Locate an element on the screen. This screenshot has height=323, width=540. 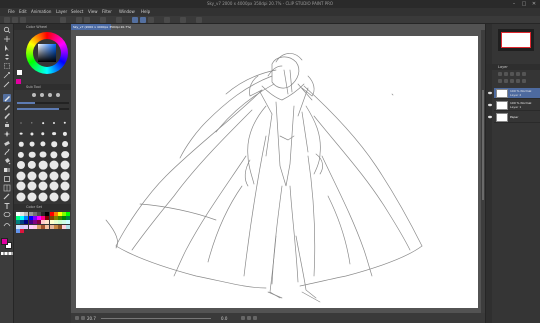
gradient-tool-icon is located at coordinates (7, 170).